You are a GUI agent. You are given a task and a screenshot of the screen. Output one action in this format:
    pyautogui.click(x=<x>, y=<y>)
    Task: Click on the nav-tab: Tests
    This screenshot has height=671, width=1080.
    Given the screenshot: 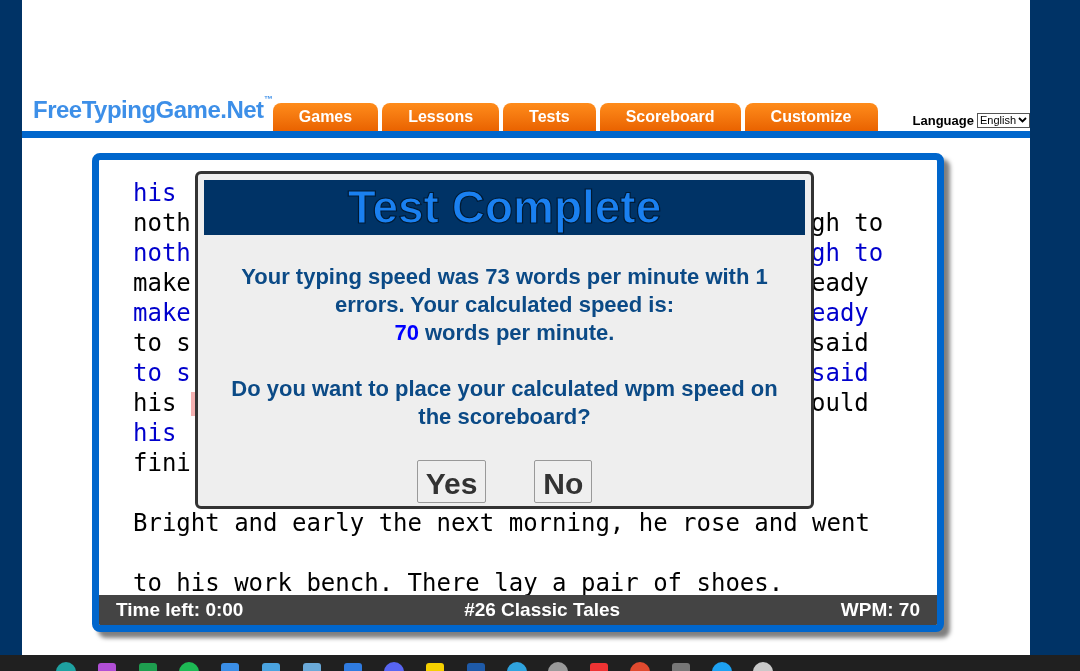 What is the action you would take?
    pyautogui.click(x=549, y=117)
    